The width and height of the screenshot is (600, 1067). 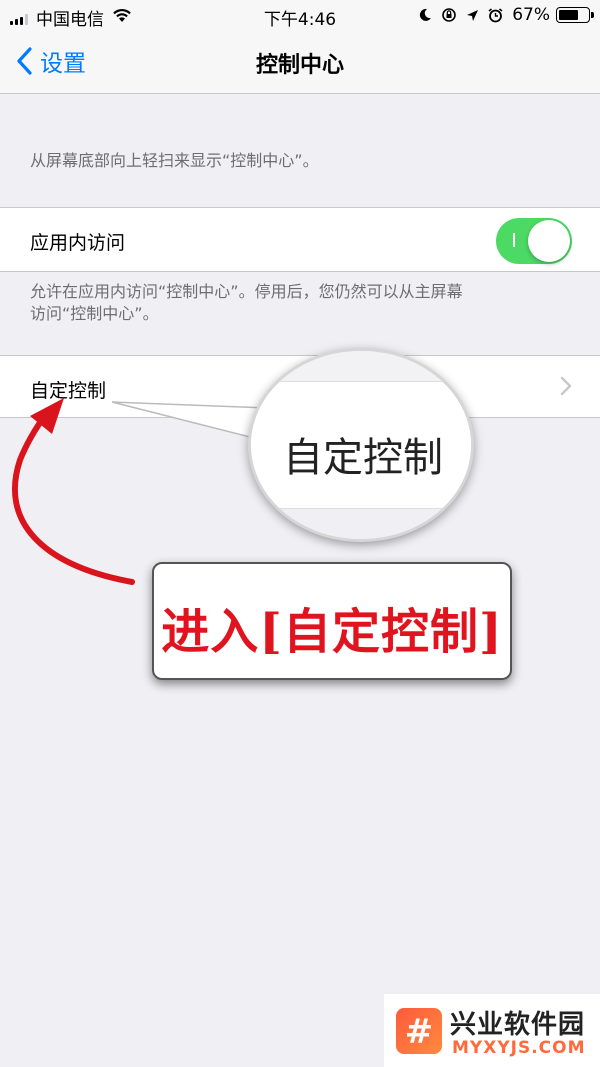 I want to click on callout-box: 进入[自定控制], so click(x=332, y=621).